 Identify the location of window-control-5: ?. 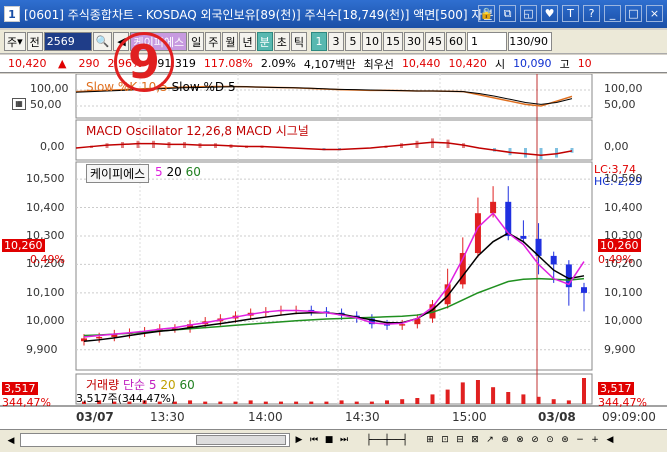
(591, 13).